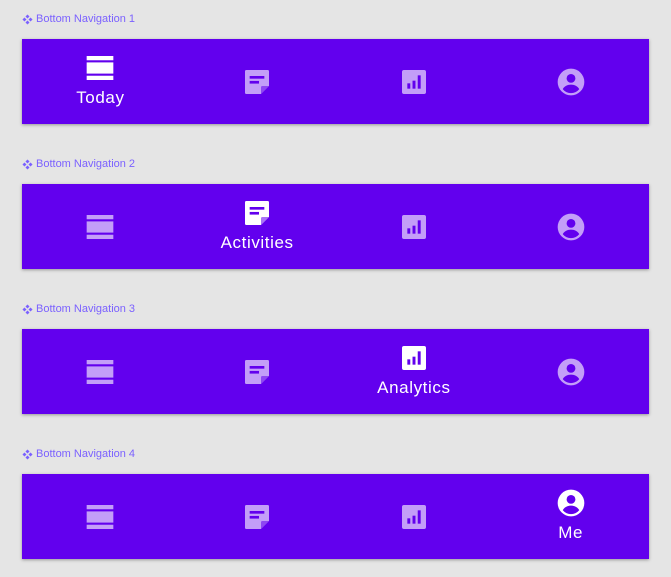  What do you see at coordinates (86, 164) in the screenshot?
I see `component-label-text: Bottom Navigation 2` at bounding box center [86, 164].